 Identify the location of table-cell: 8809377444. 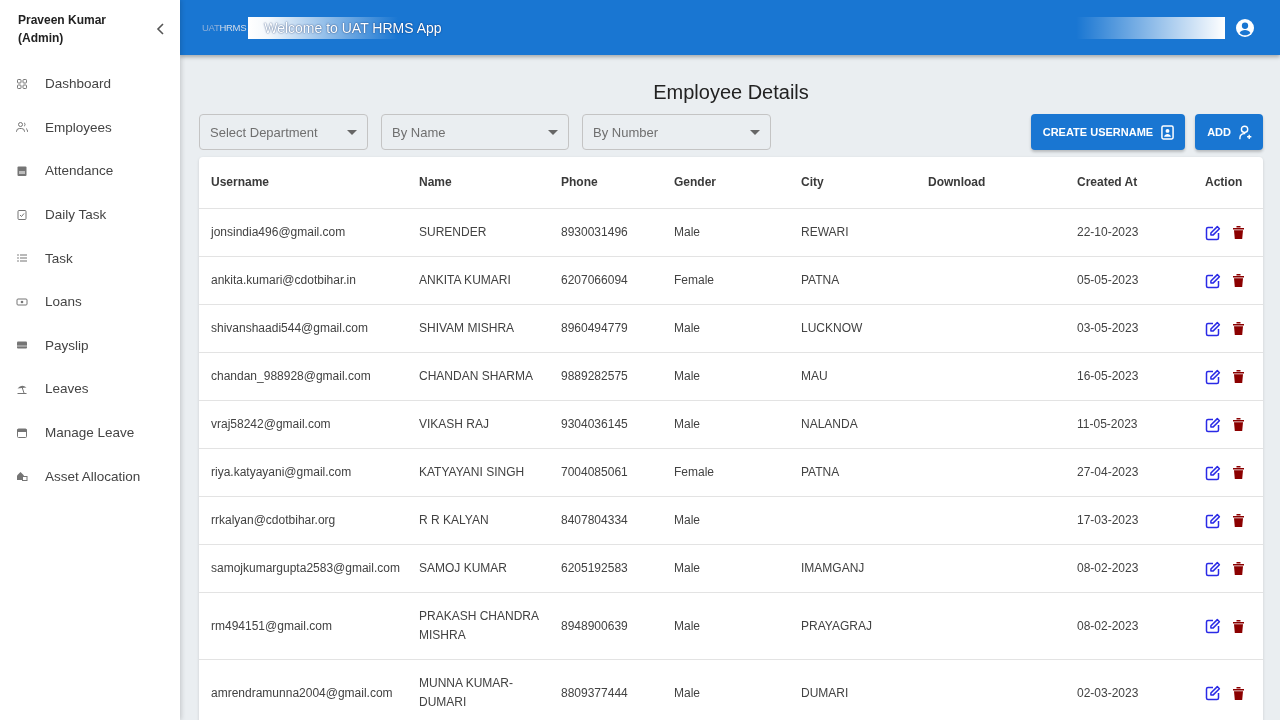
(605, 689).